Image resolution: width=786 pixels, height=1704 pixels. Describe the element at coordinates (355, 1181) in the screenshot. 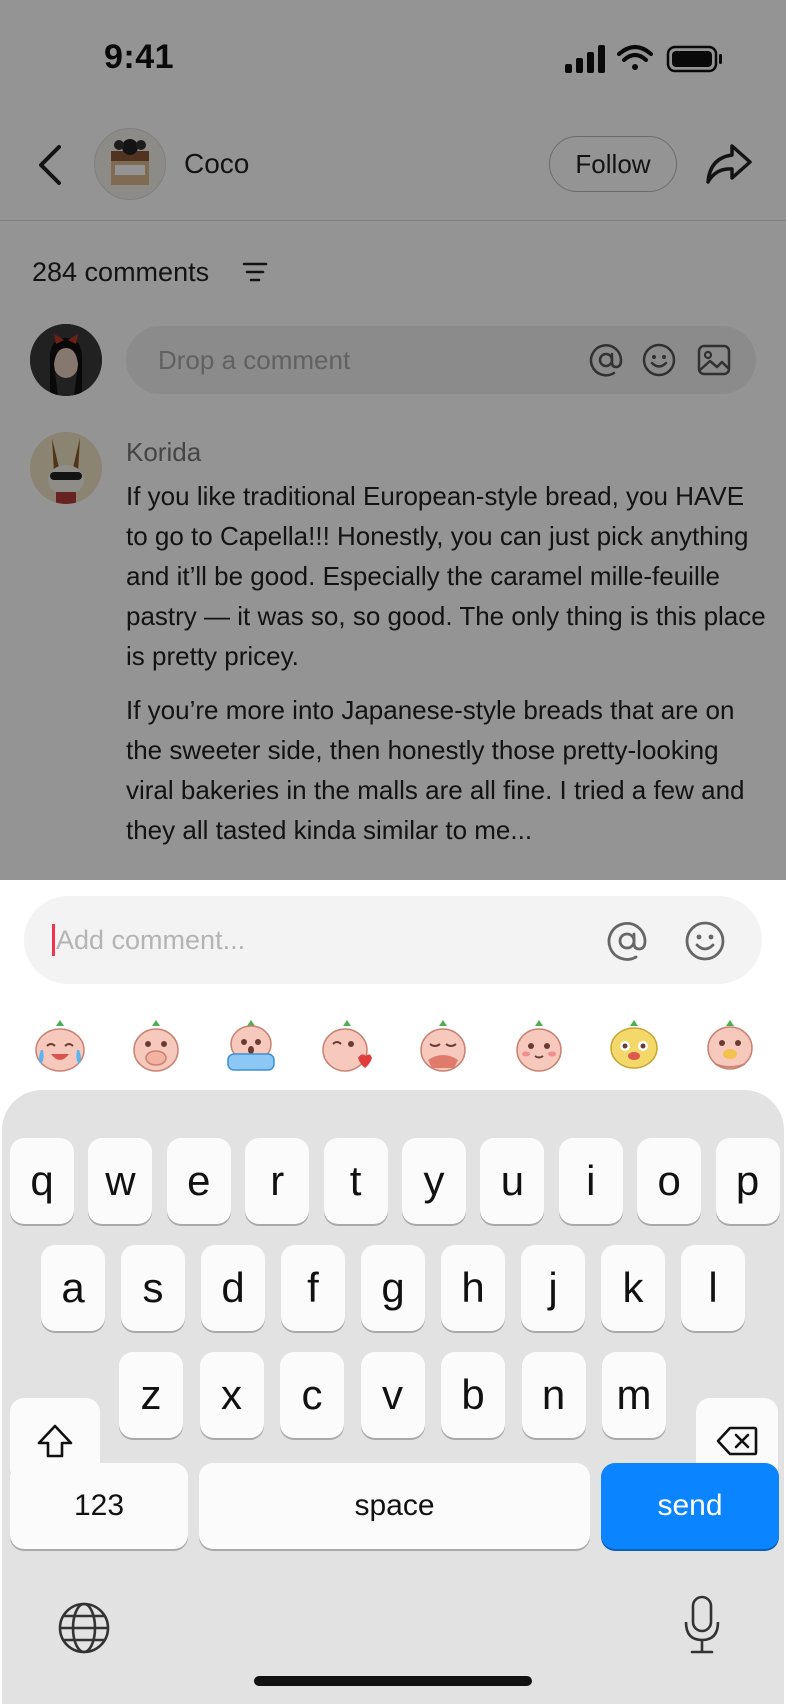

I see `key-t: t` at that location.